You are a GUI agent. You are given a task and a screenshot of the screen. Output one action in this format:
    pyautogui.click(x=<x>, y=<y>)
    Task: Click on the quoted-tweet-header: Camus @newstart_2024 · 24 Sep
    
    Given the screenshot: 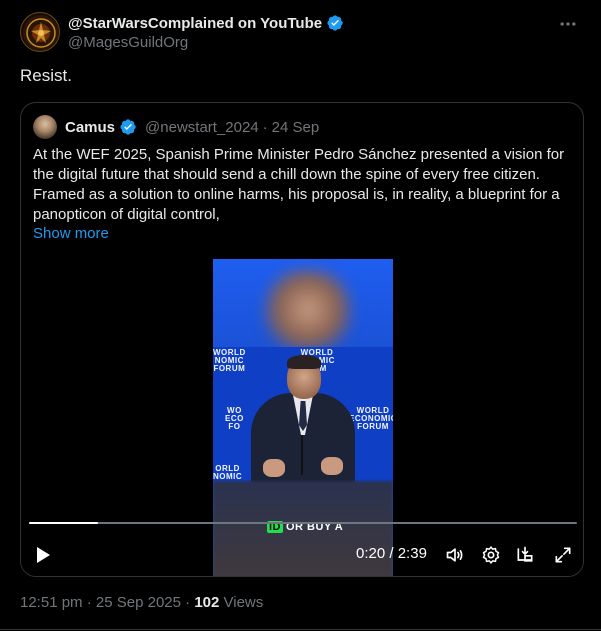 What is the action you would take?
    pyautogui.click(x=176, y=127)
    